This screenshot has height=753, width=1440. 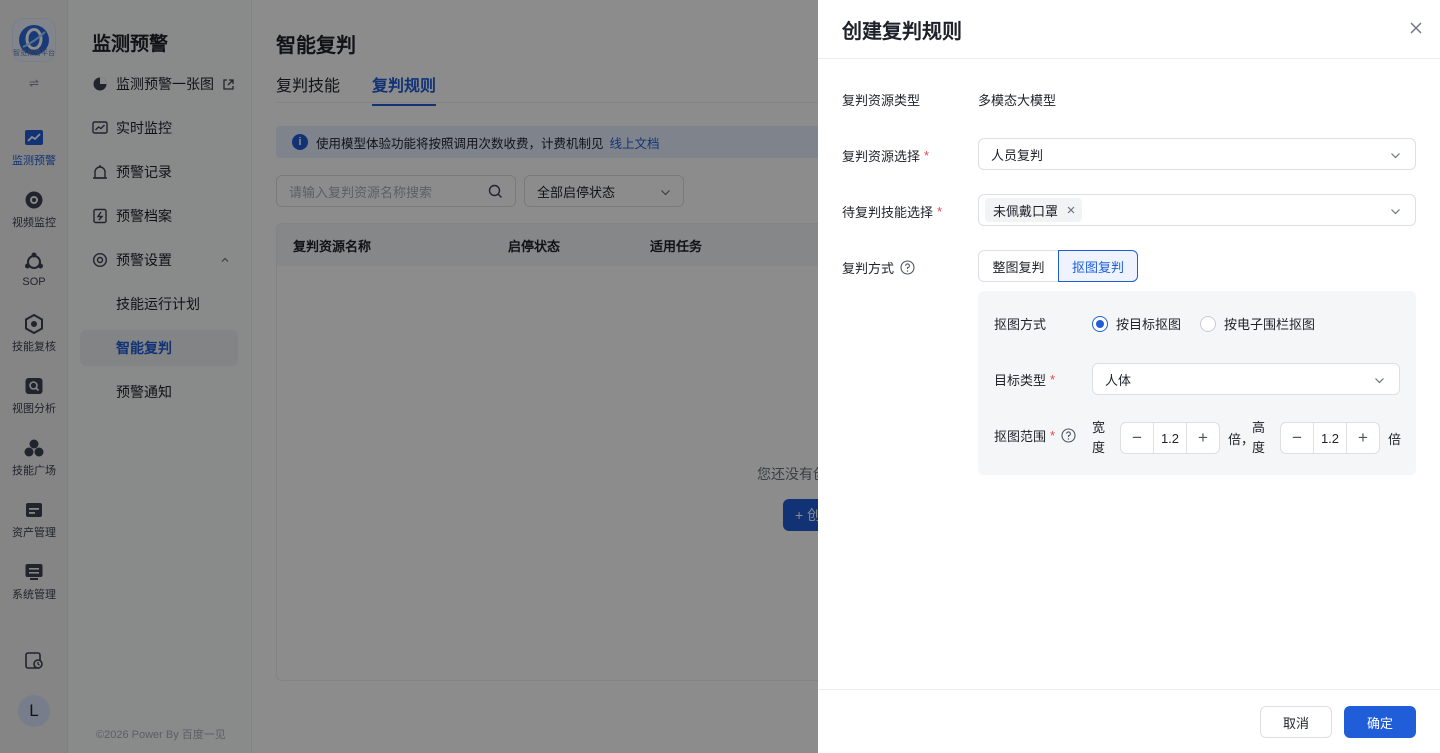 I want to click on label-text: 待复判技能选择, so click(x=888, y=212).